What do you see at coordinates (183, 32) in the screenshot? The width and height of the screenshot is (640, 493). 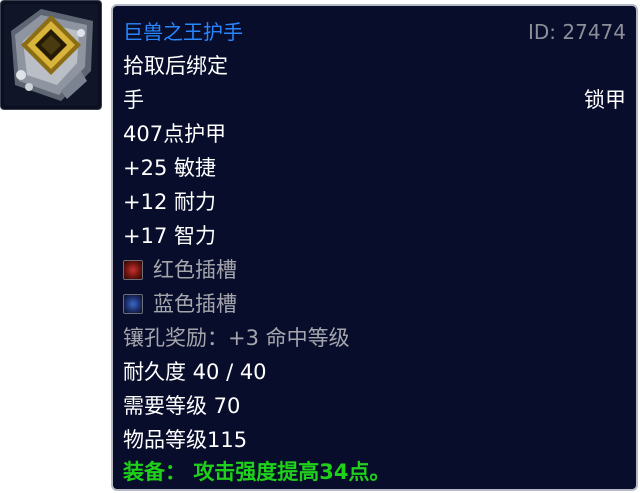 I see `item-name: 巨兽之王护手` at bounding box center [183, 32].